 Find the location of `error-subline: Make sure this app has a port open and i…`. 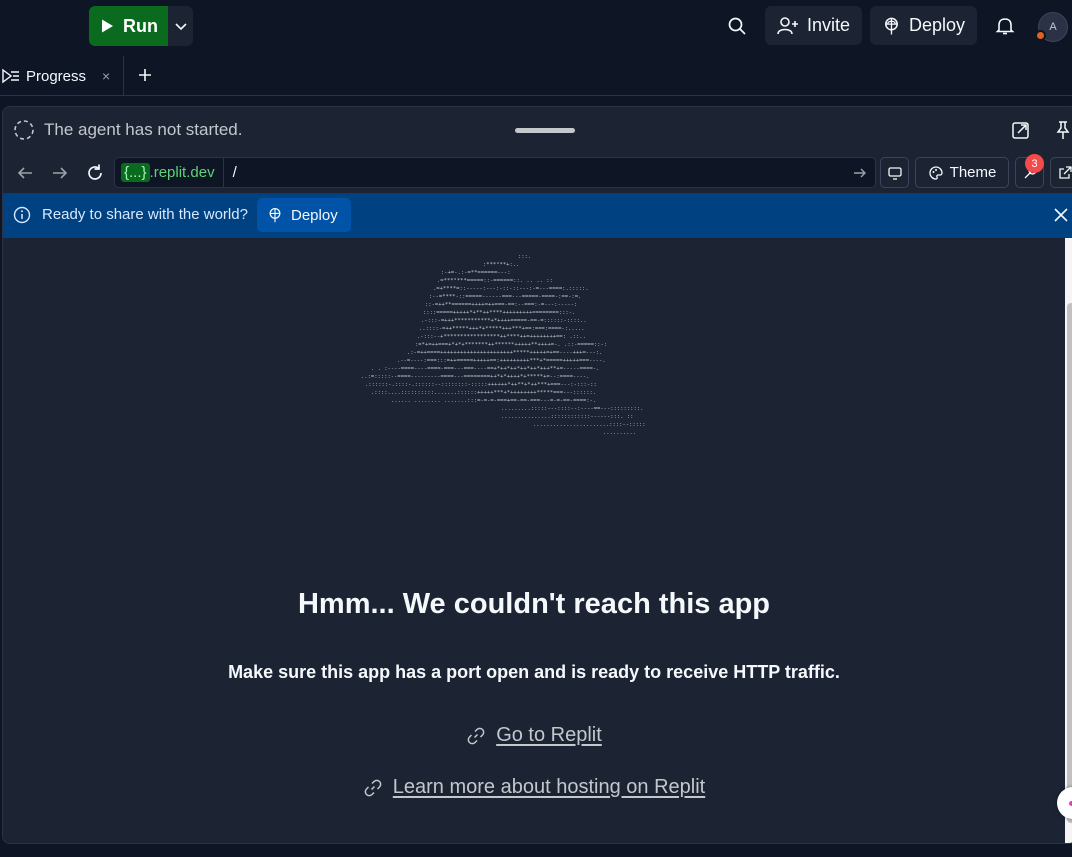

error-subline: Make sure this app has a port open and i… is located at coordinates (534, 672).